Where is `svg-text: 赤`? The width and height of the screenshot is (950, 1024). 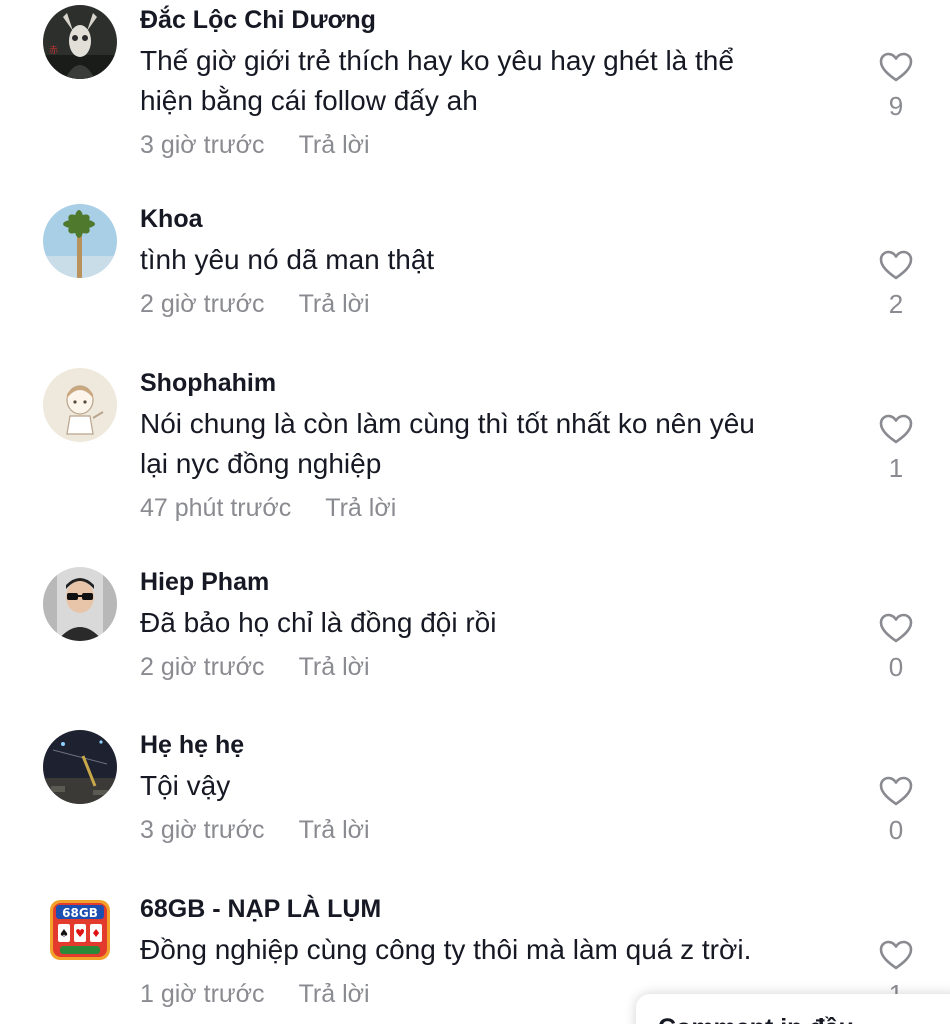
svg-text: 赤 is located at coordinates (53, 50).